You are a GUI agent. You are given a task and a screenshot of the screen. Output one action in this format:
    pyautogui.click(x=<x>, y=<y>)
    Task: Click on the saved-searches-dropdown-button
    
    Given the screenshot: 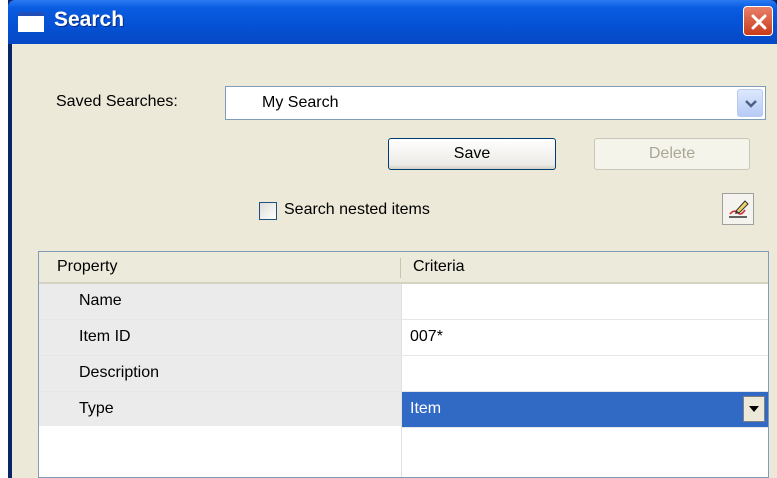 What is the action you would take?
    pyautogui.click(x=750, y=103)
    